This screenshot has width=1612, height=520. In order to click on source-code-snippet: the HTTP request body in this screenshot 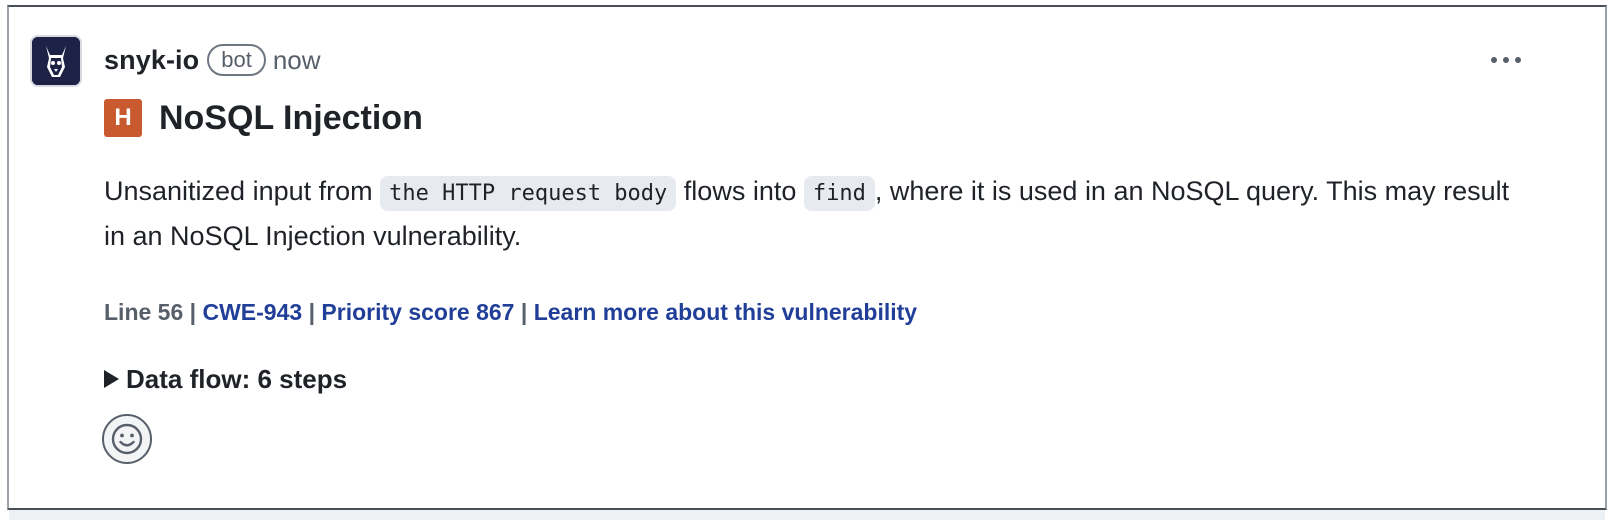, I will do `click(528, 193)`.